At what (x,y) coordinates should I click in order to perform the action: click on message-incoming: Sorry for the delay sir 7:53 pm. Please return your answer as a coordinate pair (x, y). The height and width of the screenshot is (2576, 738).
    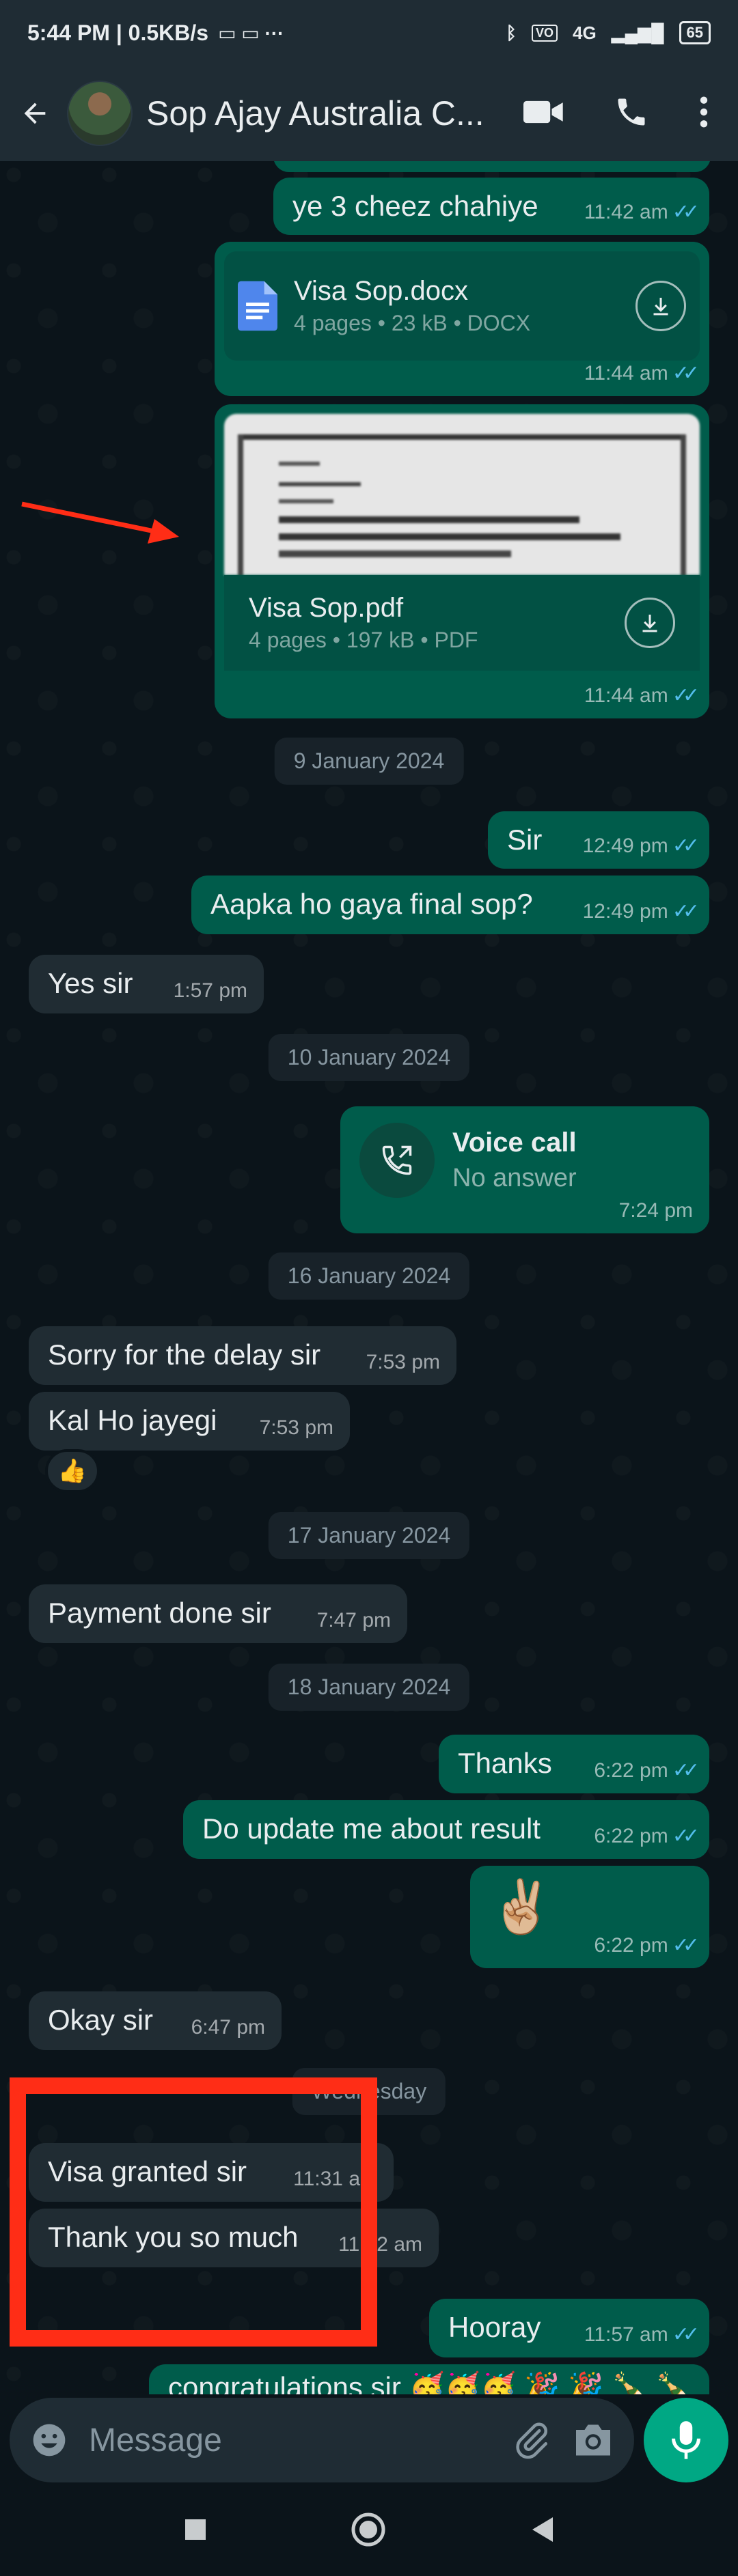
    Looking at the image, I should click on (242, 1355).